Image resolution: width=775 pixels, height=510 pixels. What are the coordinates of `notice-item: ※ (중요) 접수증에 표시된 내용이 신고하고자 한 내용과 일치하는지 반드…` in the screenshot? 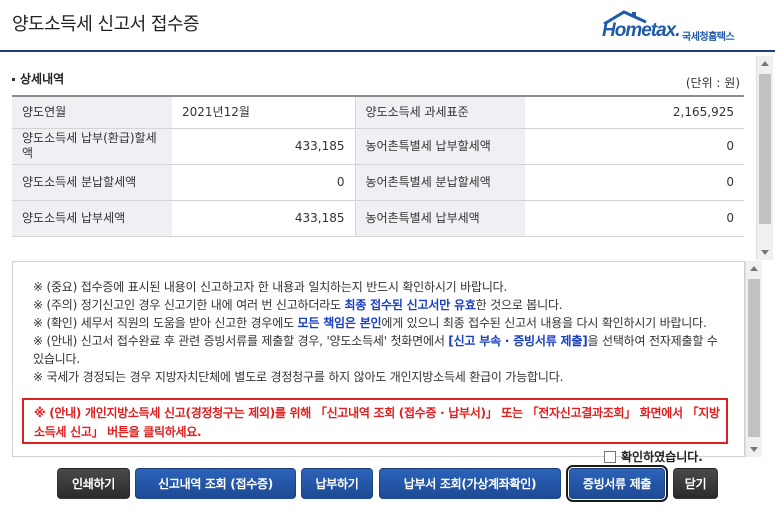 It's located at (270, 287).